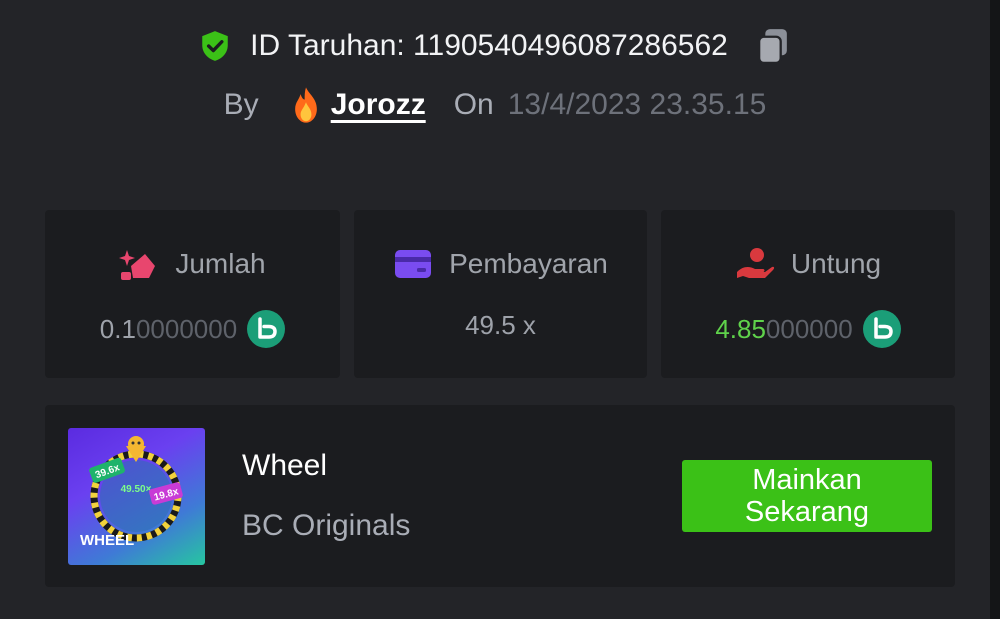  What do you see at coordinates (107, 540) in the screenshot?
I see `thumb-label: WHEEL` at bounding box center [107, 540].